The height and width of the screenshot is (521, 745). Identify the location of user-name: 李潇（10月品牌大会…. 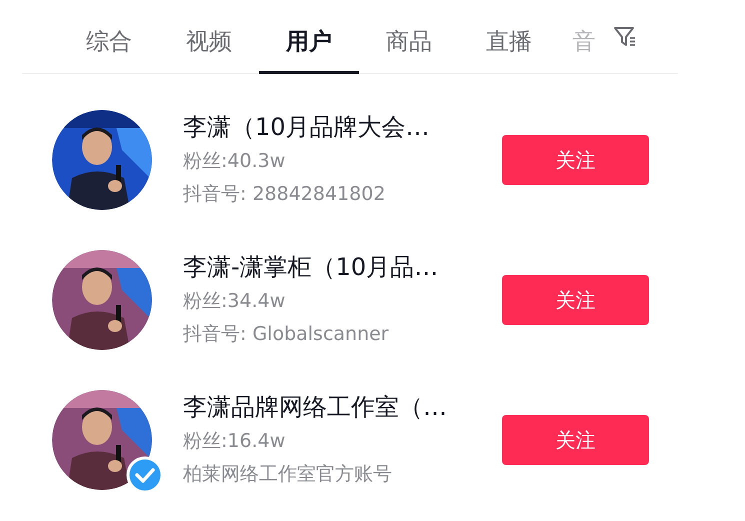
(307, 127).